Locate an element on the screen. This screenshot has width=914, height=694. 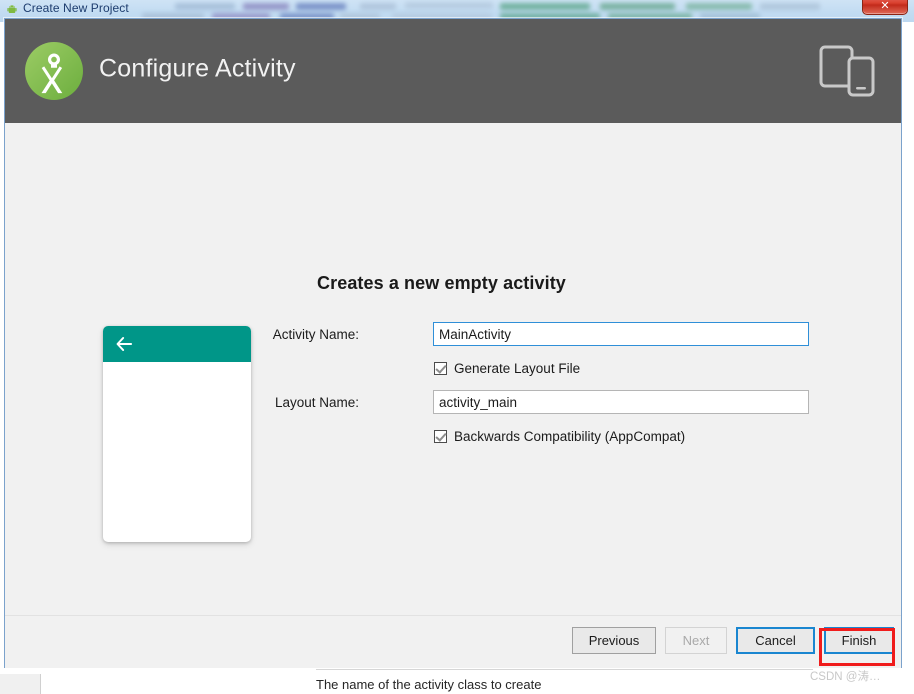
template-preview is located at coordinates (177, 434).